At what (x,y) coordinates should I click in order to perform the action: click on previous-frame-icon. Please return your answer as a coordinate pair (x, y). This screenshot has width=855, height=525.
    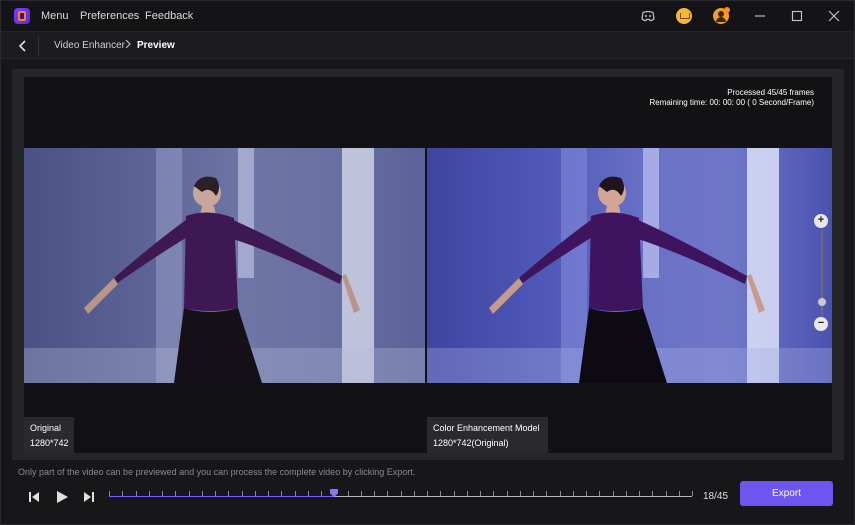
    Looking at the image, I should click on (34, 497).